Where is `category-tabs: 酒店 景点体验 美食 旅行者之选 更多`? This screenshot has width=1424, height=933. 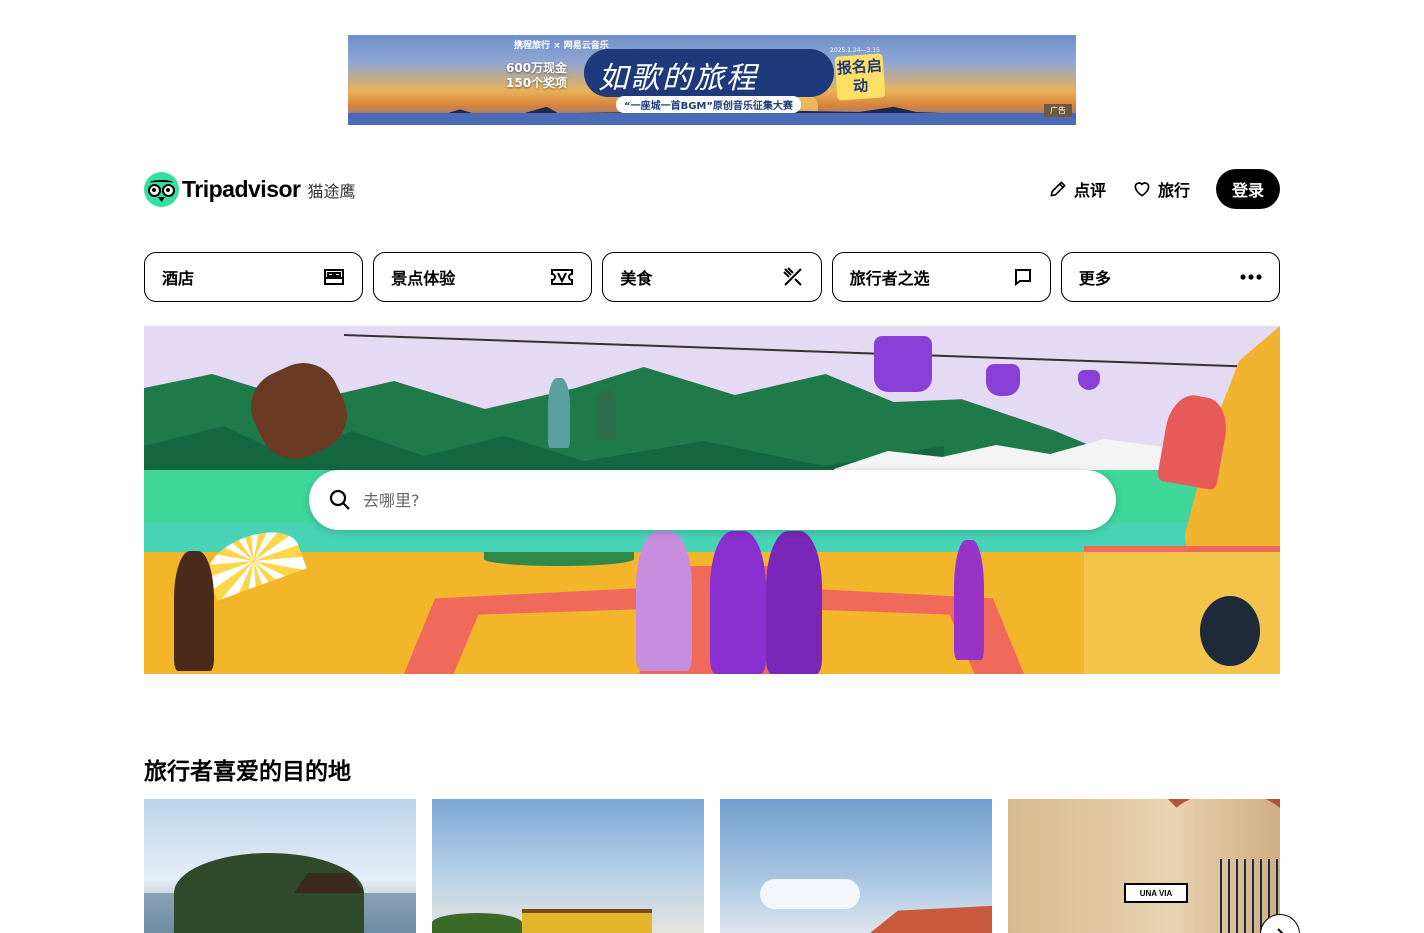 category-tabs: 酒店 景点体验 美食 旅行者之选 更多 is located at coordinates (712, 277).